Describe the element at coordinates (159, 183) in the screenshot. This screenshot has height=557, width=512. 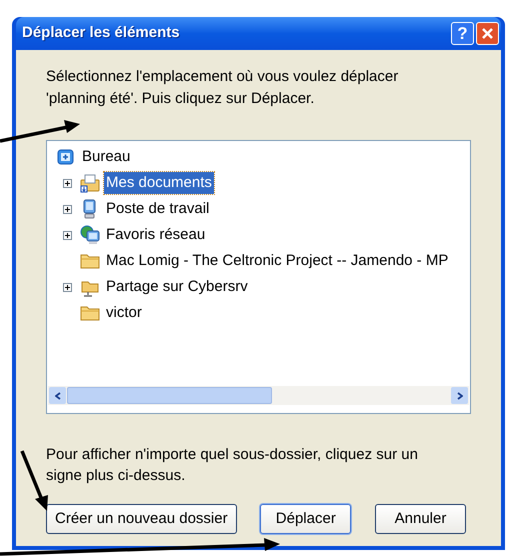
I see `tree-item: Mes documents` at that location.